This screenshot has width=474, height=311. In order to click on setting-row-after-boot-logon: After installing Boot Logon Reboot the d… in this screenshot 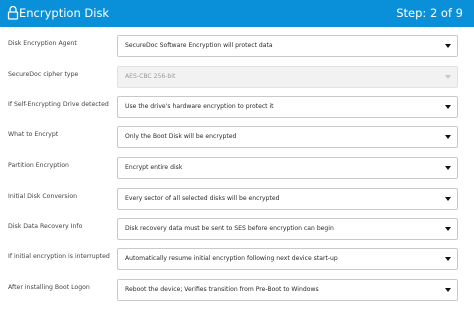, I will do `click(237, 291)`.